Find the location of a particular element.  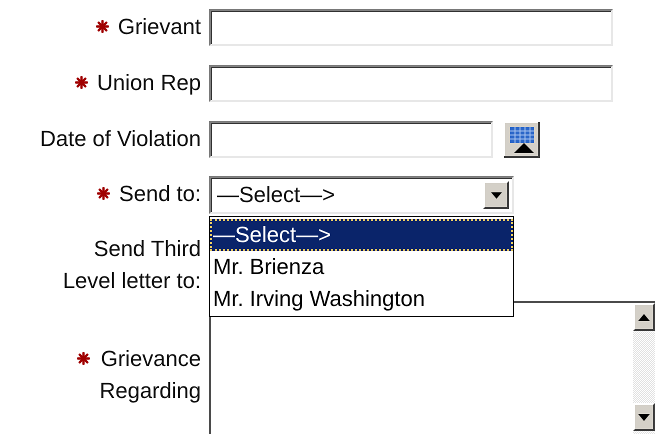

date-field is located at coordinates (351, 139).